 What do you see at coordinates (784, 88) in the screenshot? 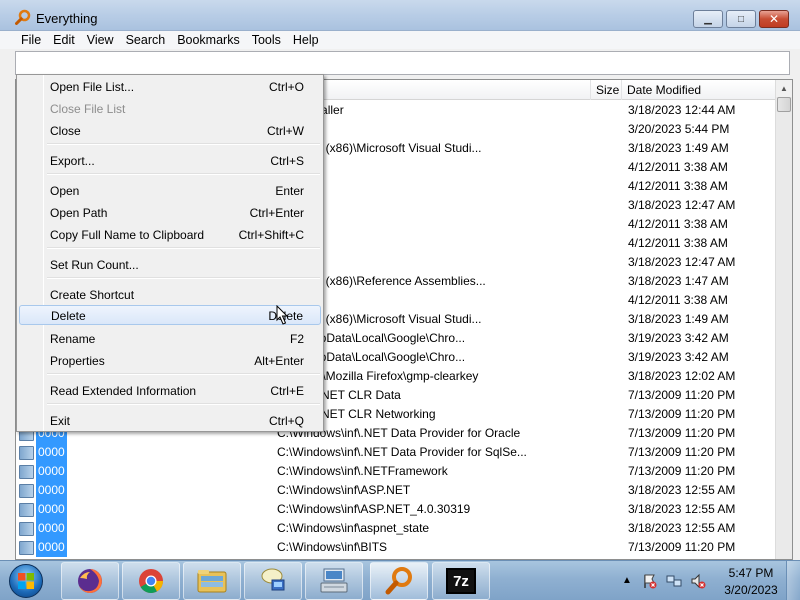
I see `scroll-up-arrow-icon: ▲` at bounding box center [784, 88].